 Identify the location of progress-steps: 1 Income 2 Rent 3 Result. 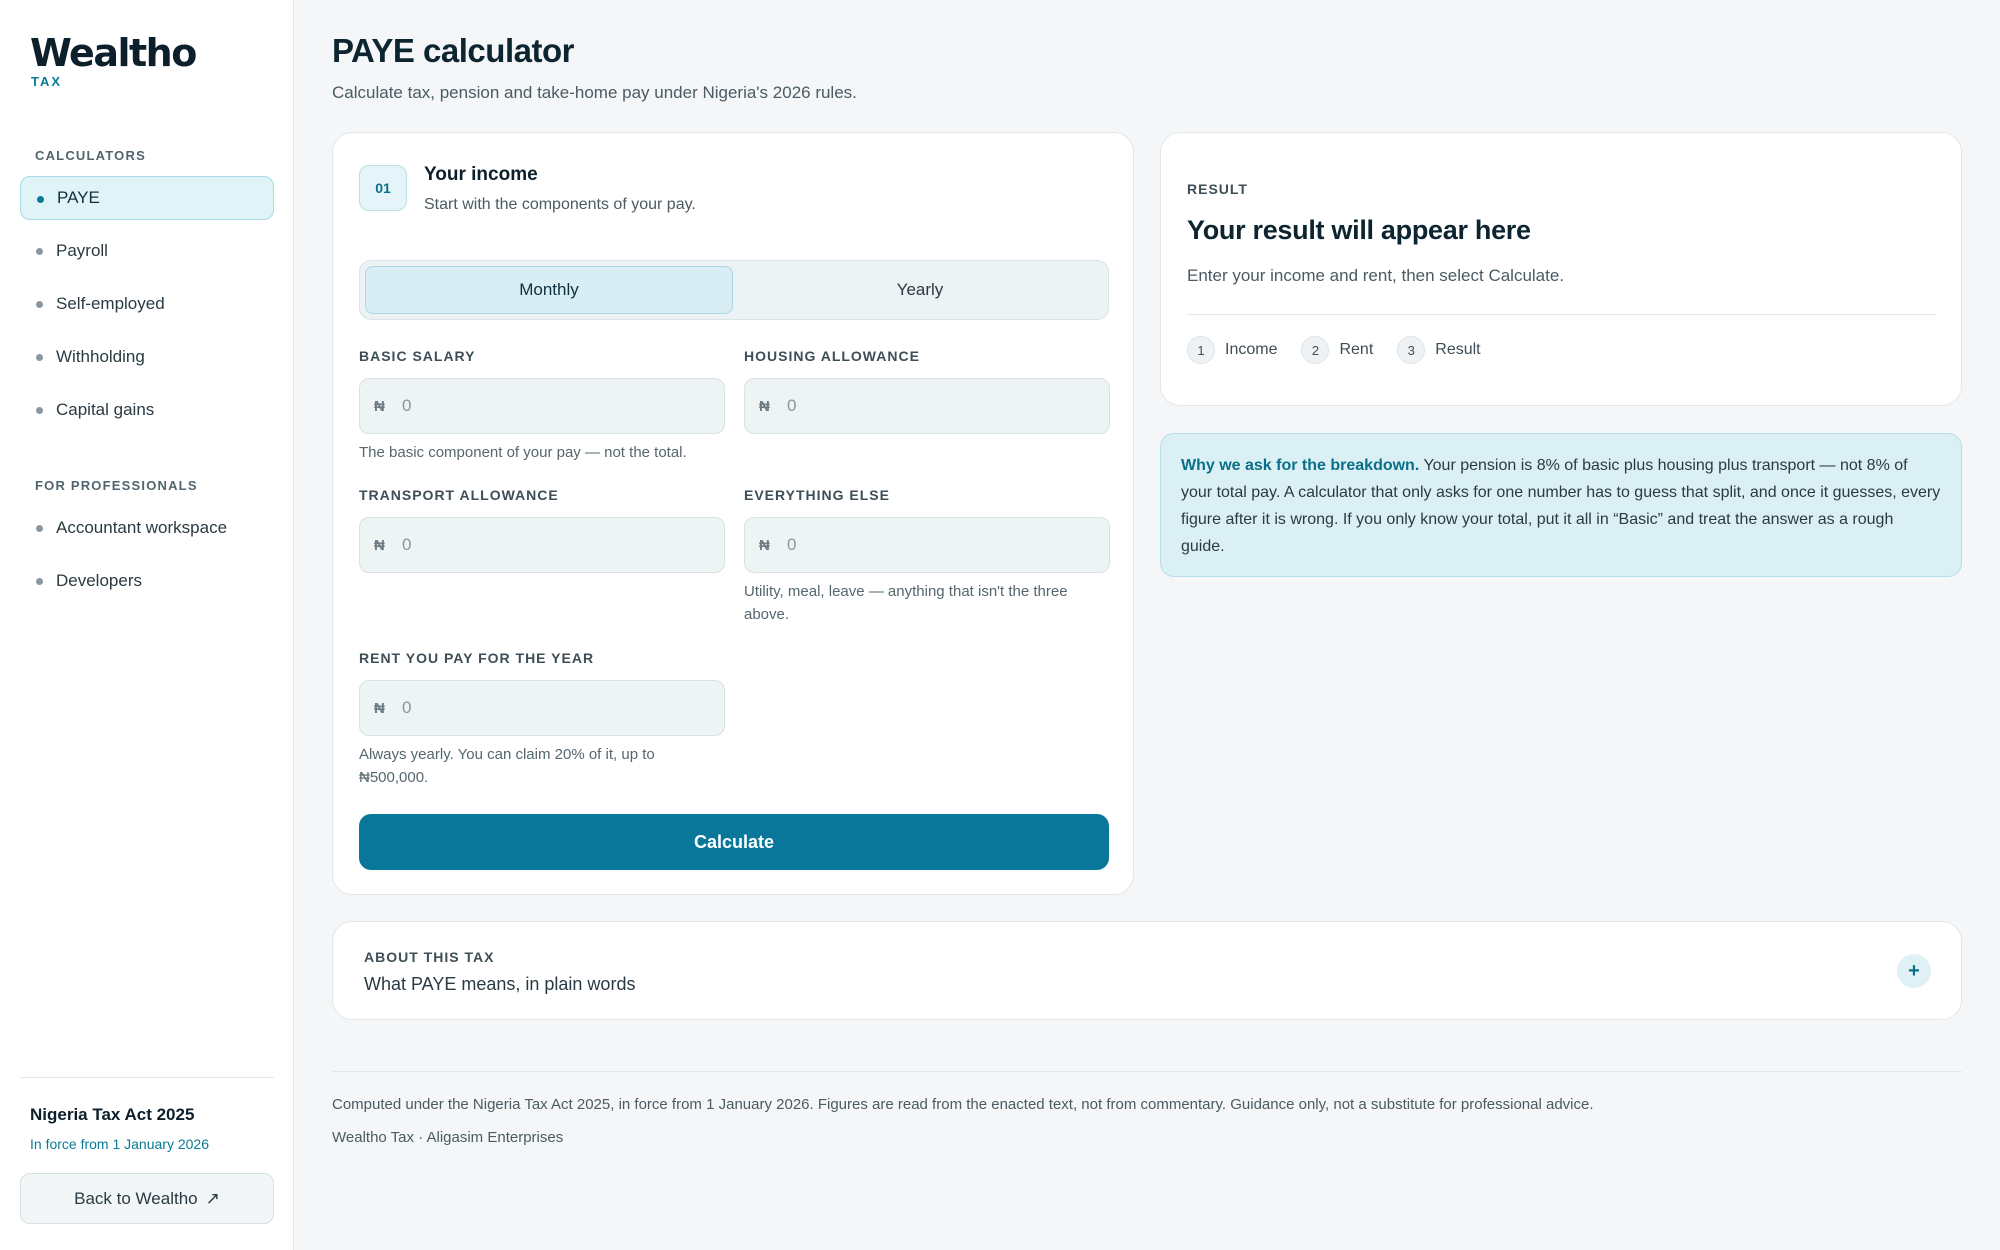
(1346, 350).